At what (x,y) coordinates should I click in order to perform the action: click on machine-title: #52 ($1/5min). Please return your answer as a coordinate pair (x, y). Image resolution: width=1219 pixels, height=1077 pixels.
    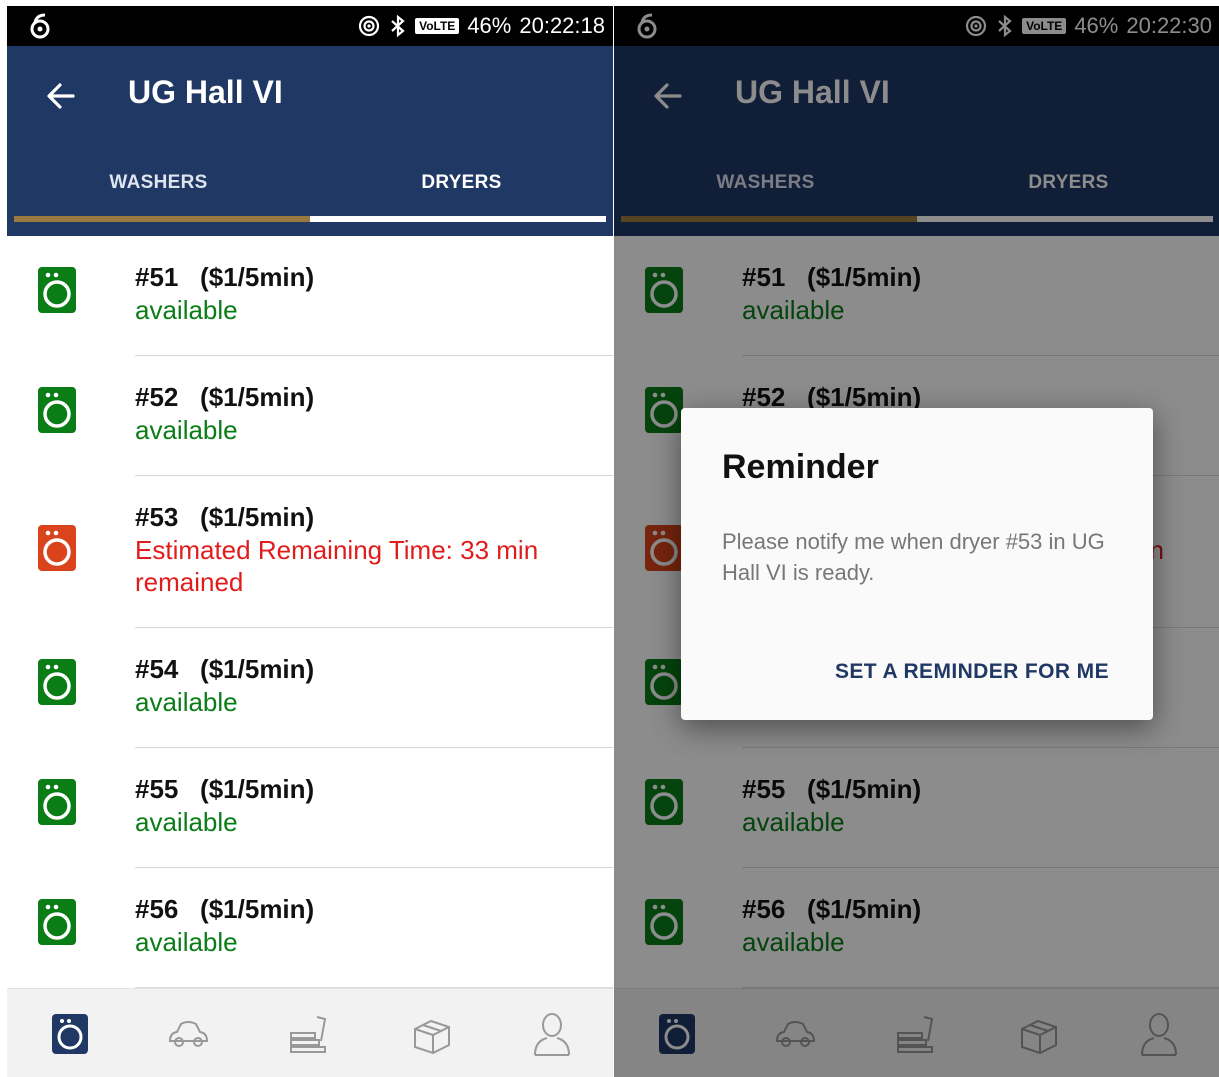
    Looking at the image, I should click on (225, 397).